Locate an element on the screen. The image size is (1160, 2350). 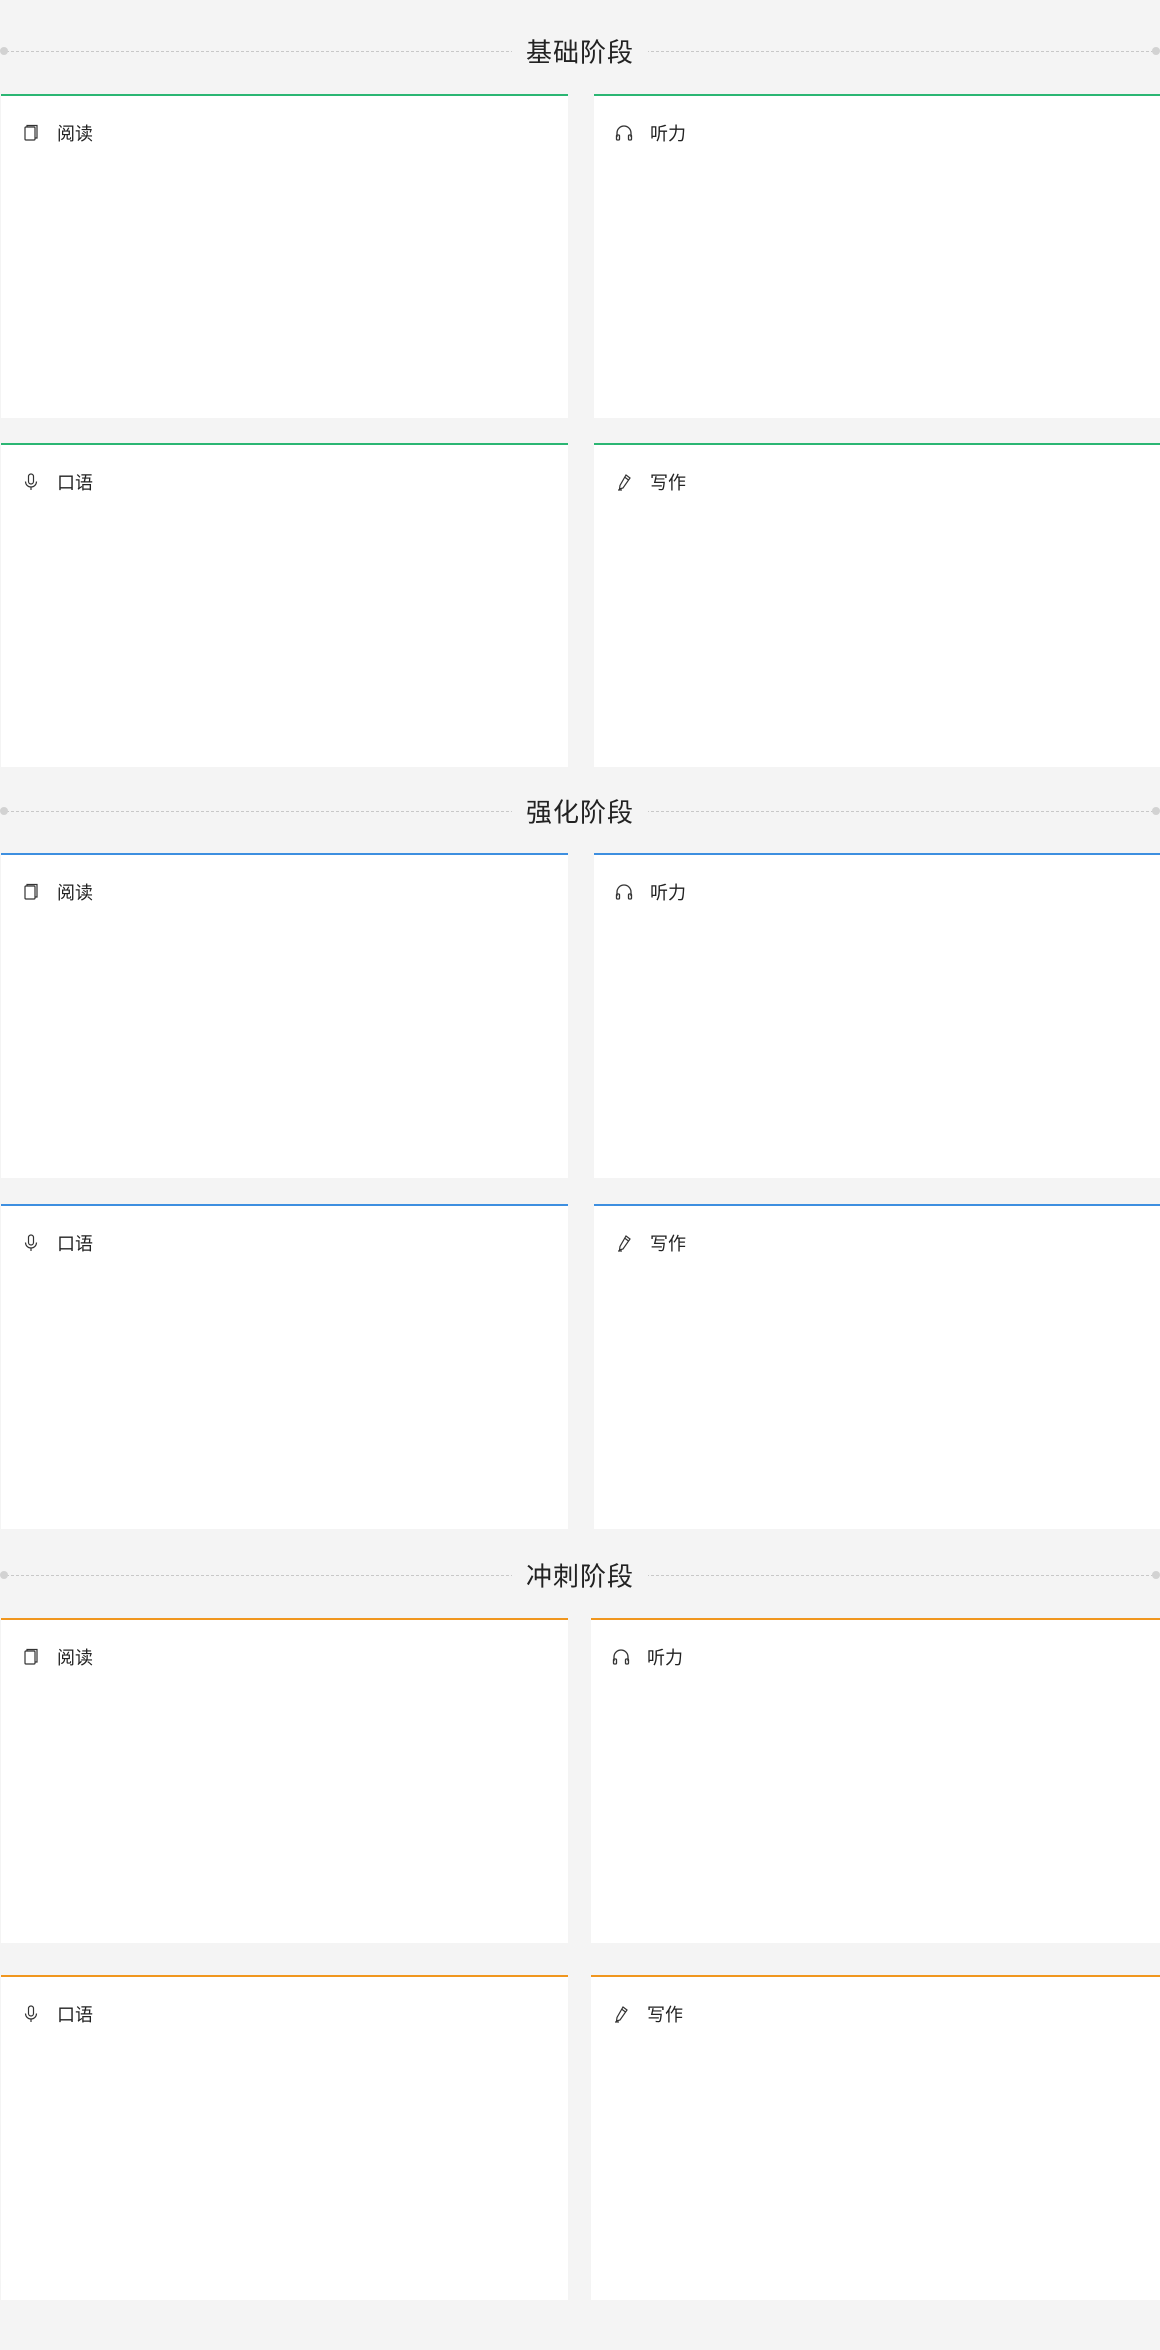
stage-title: 基础阶段 is located at coordinates (580, 51).